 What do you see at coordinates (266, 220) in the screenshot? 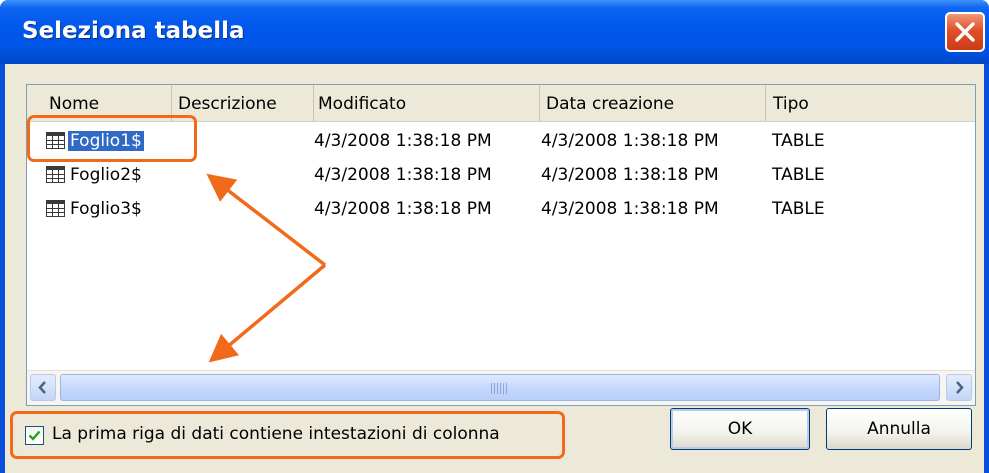
I see `annotation-arrow-up` at bounding box center [266, 220].